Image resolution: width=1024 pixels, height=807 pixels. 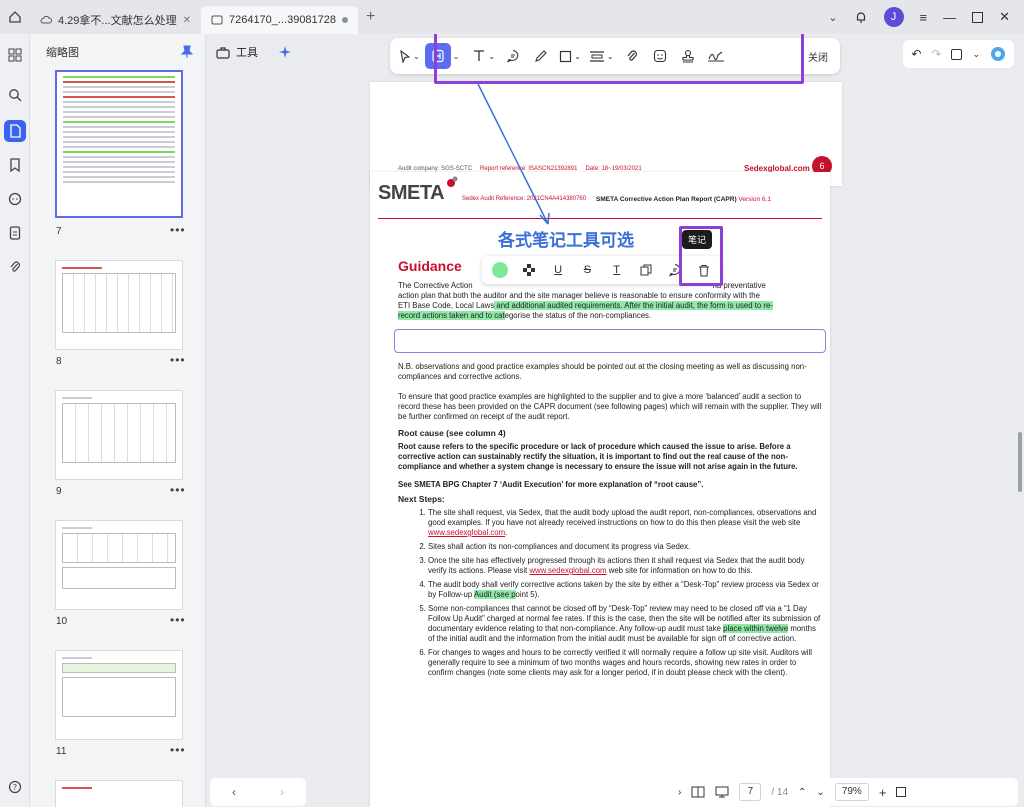 What do you see at coordinates (750, 792) in the screenshot?
I see `page-number-input: 7` at bounding box center [750, 792].